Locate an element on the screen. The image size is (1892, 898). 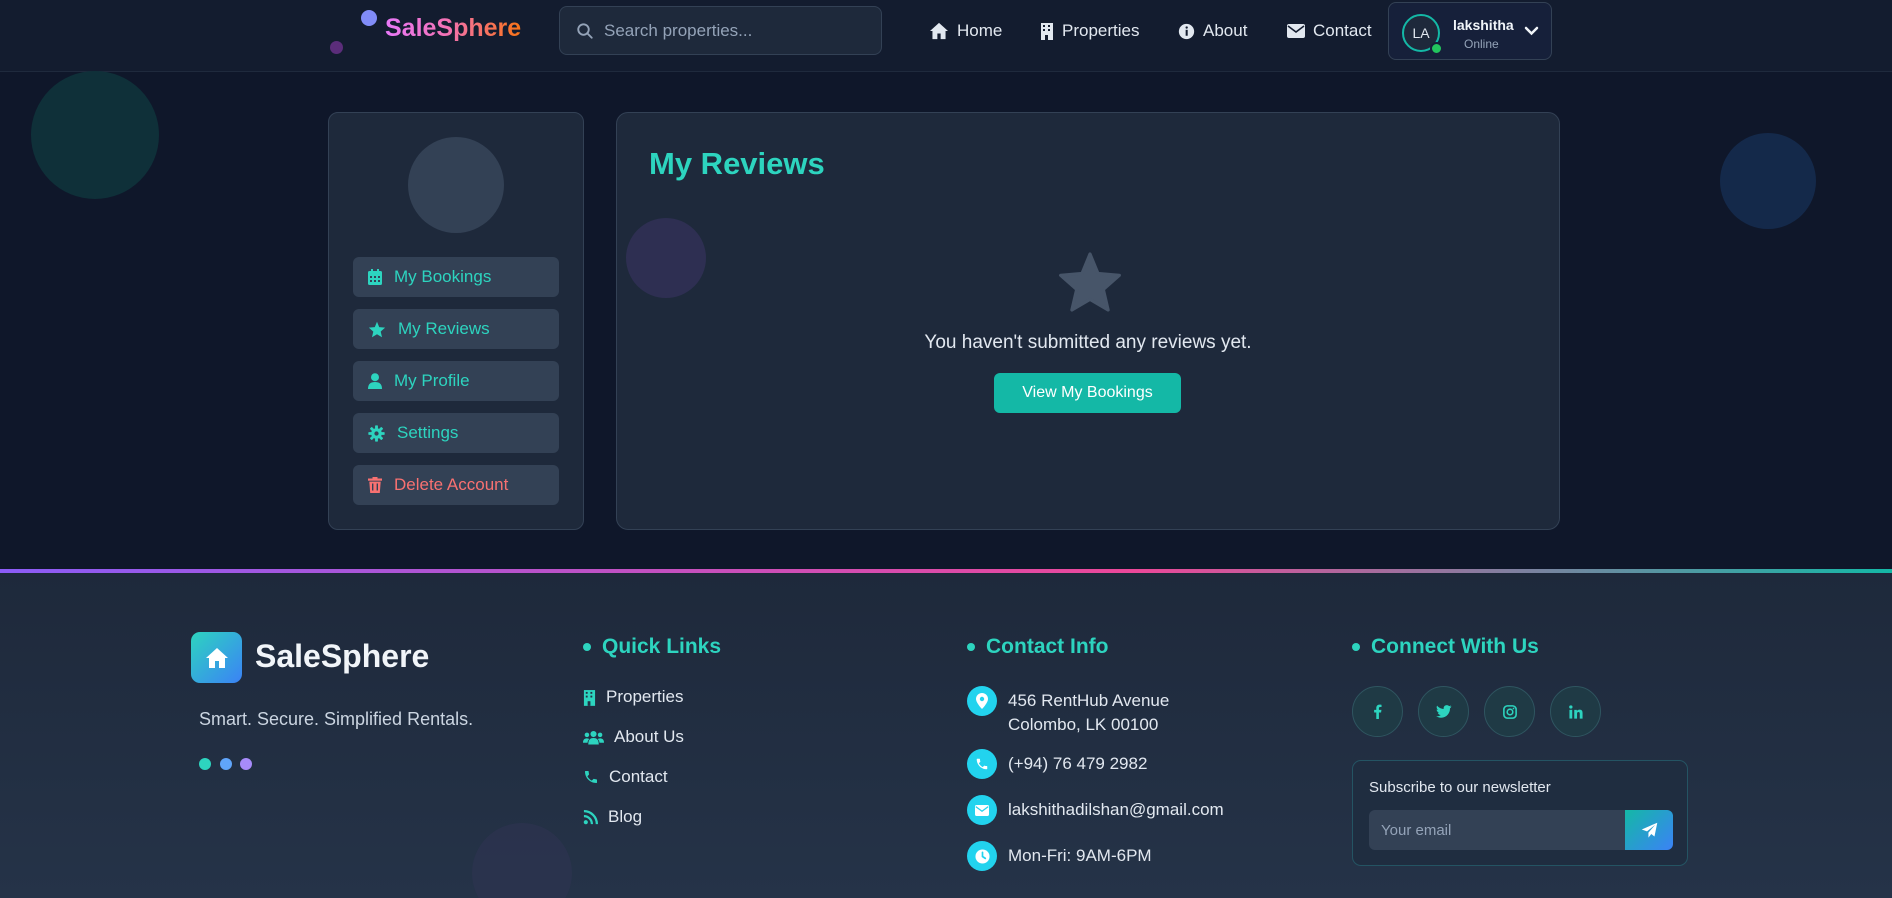
phone-number: (+94) 76 479 2982 is located at coordinates (1078, 763).